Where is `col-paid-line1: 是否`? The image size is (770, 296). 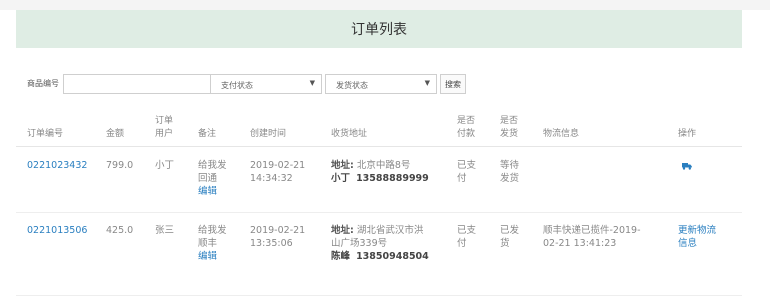
col-paid-line1: 是否 is located at coordinates (466, 121).